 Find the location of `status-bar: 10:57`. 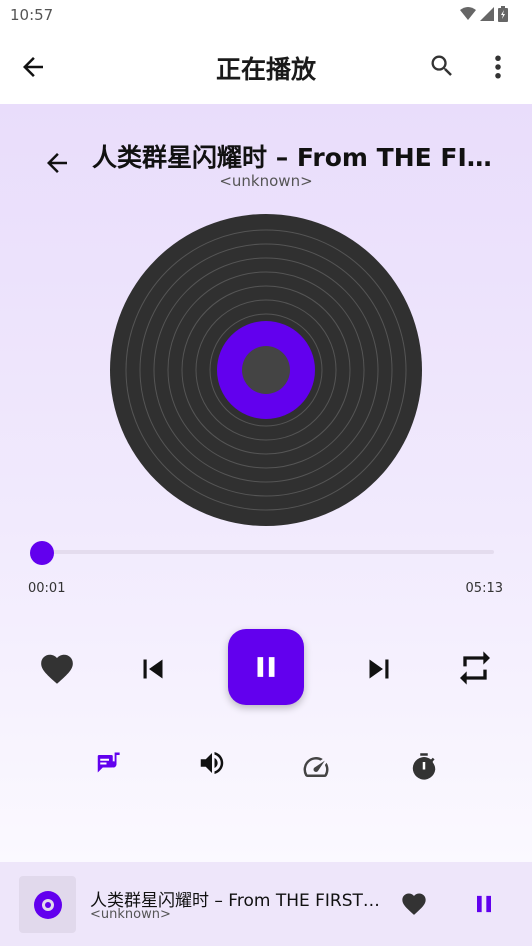

status-bar: 10:57 is located at coordinates (266, 15).